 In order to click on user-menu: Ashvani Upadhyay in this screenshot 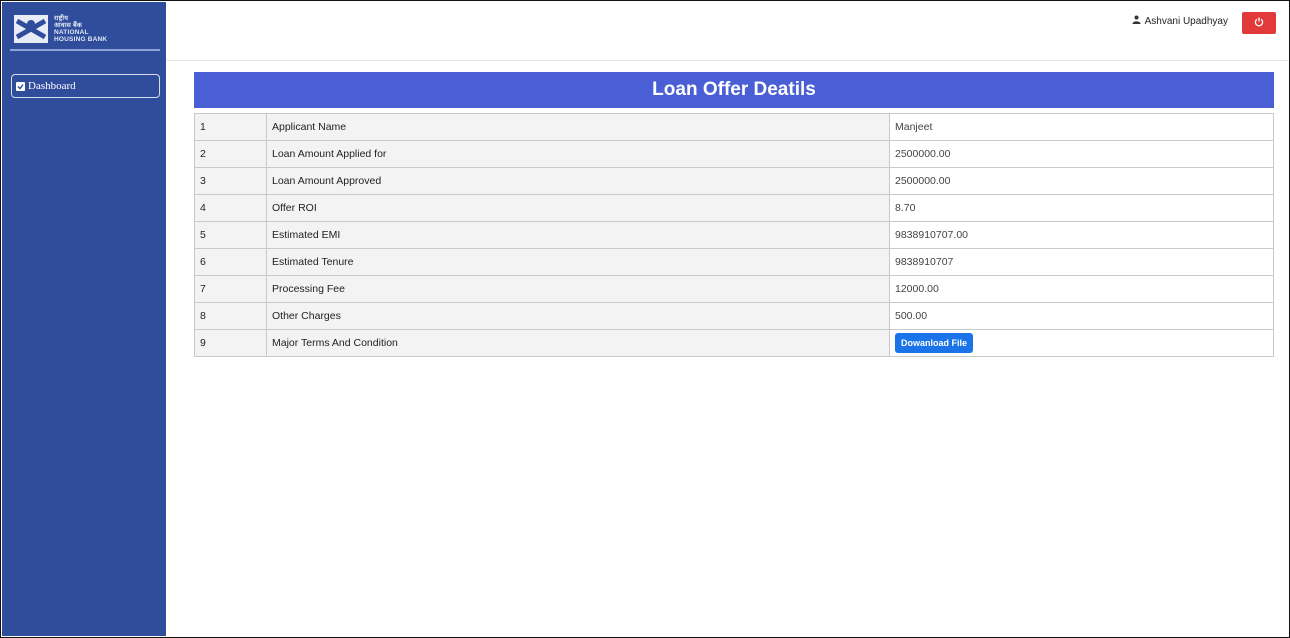, I will do `click(1180, 21)`.